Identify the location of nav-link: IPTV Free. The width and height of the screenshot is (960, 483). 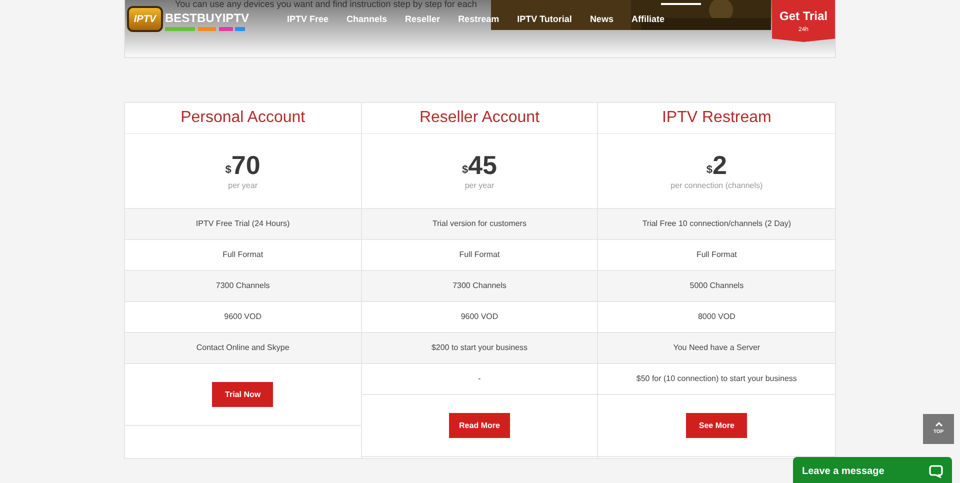
(308, 20).